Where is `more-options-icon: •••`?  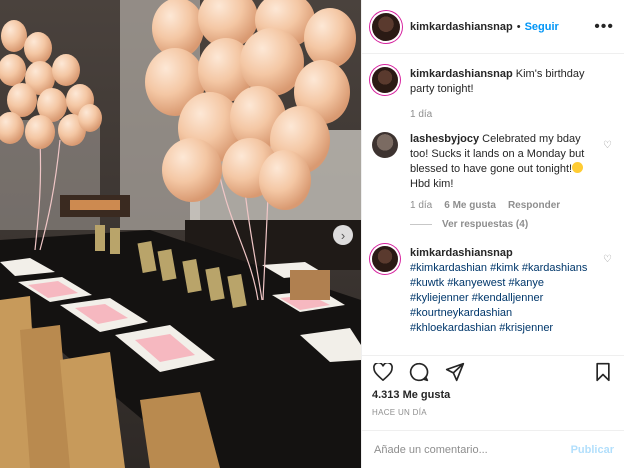
more-options-icon: ••• is located at coordinates (604, 27).